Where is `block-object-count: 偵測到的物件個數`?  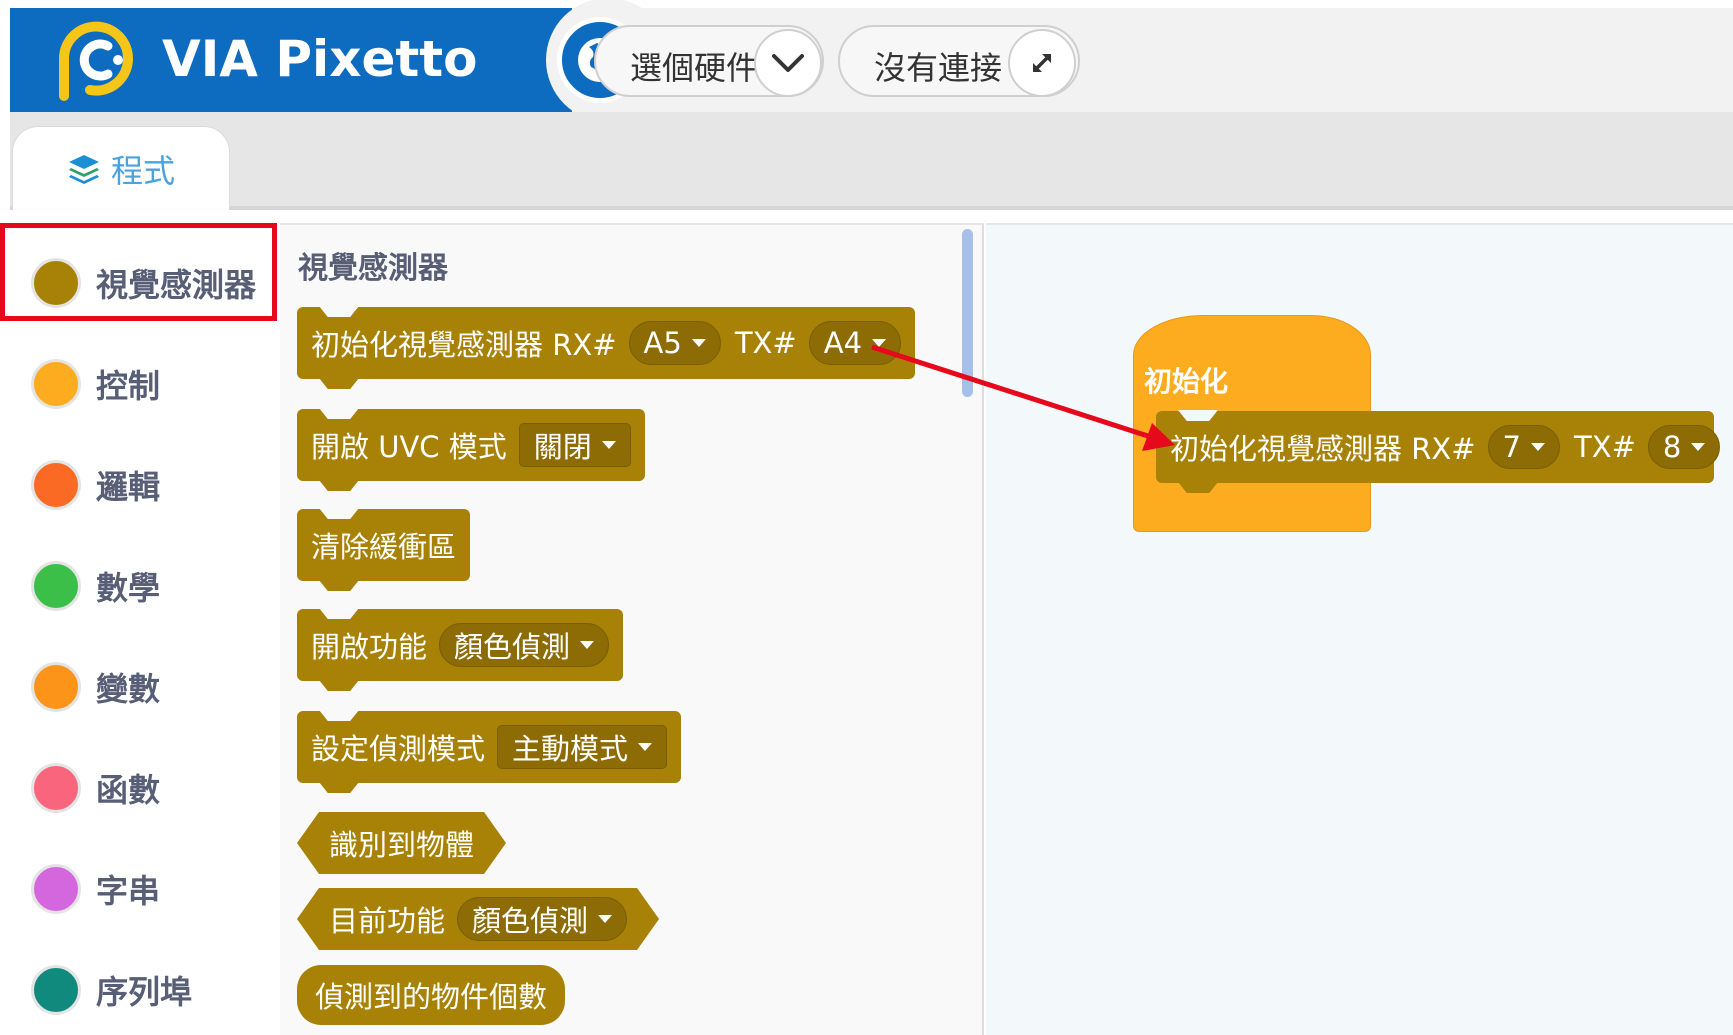
block-object-count: 偵測到的物件個數 is located at coordinates (431, 995).